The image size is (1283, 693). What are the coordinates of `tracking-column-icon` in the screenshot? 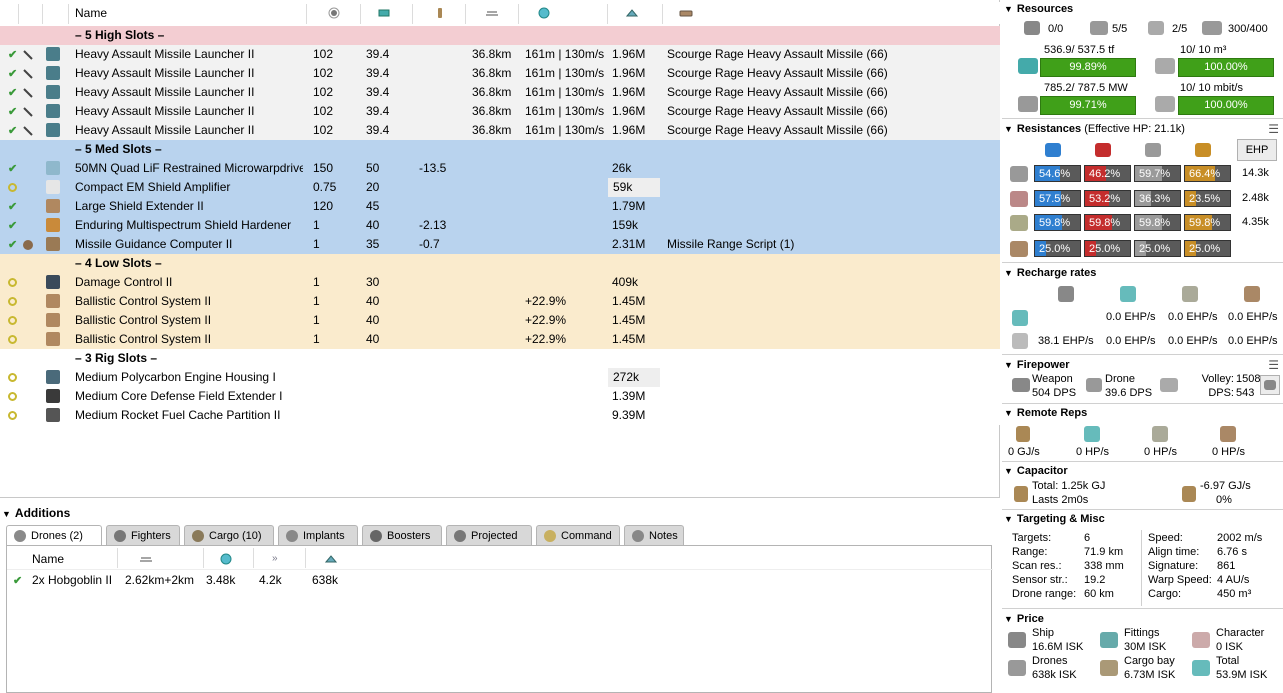 It's located at (545, 11).